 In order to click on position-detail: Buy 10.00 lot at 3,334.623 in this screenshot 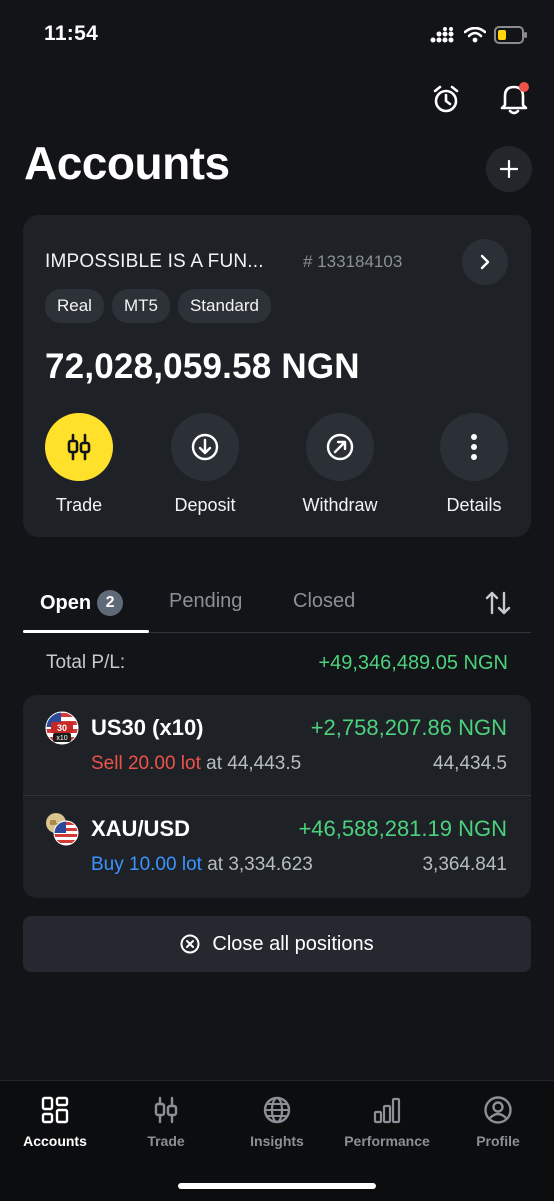, I will do `click(202, 865)`.